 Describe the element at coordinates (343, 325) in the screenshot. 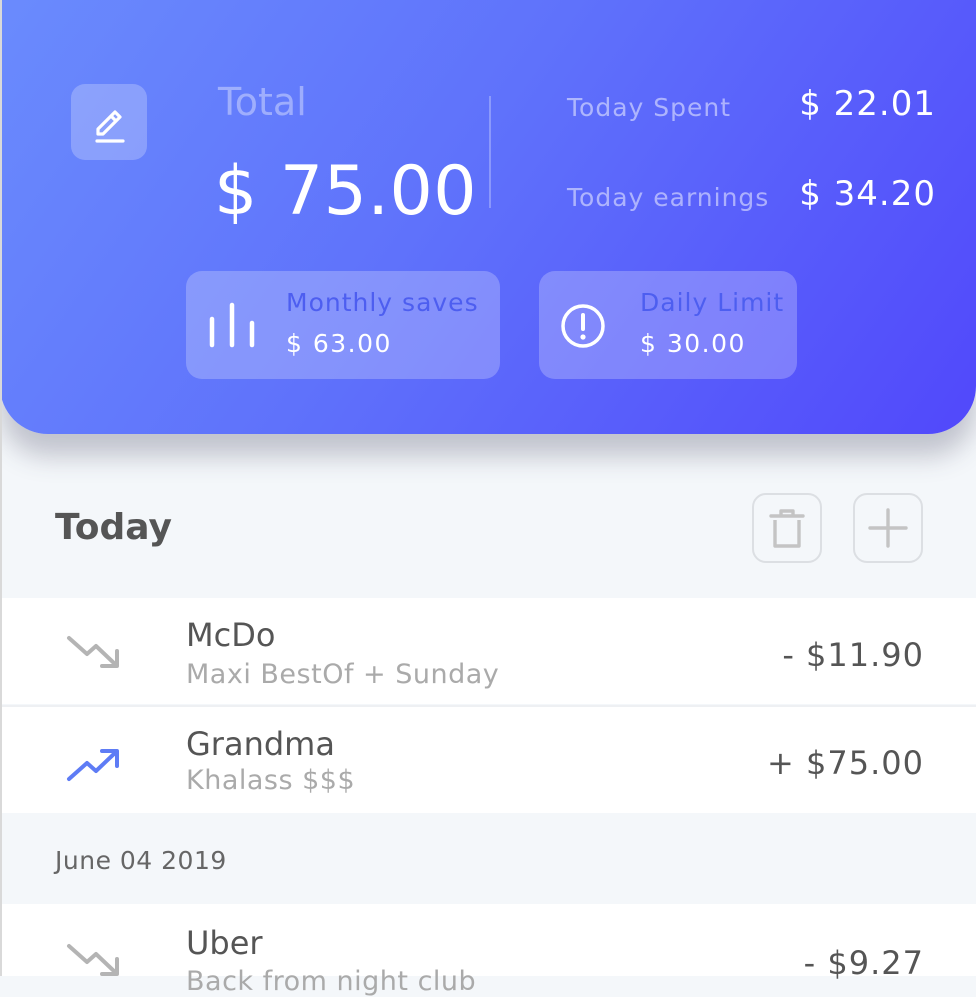

I see `monthly-saves-card: Monthly saves $ 63.00` at that location.